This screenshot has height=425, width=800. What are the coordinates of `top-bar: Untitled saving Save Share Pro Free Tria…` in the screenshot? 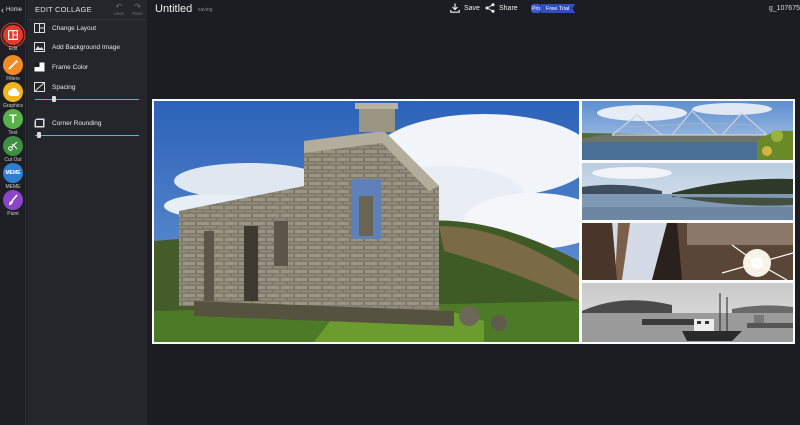 It's located at (473, 10).